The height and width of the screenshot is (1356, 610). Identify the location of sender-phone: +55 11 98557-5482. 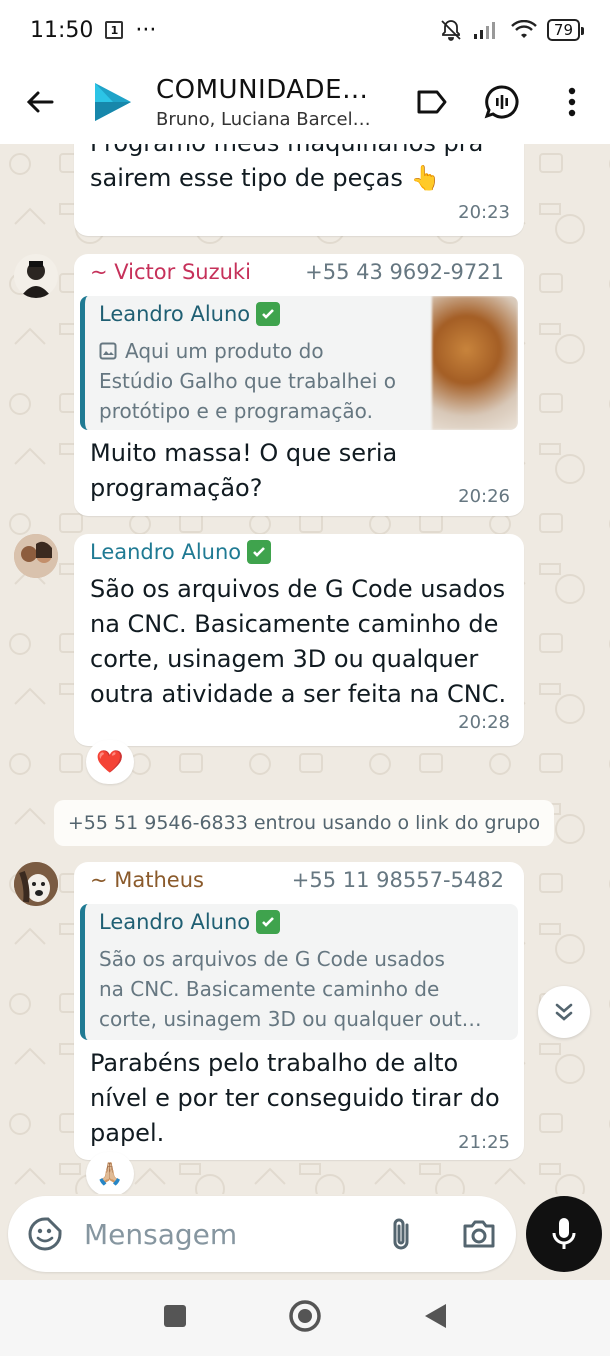
(398, 880).